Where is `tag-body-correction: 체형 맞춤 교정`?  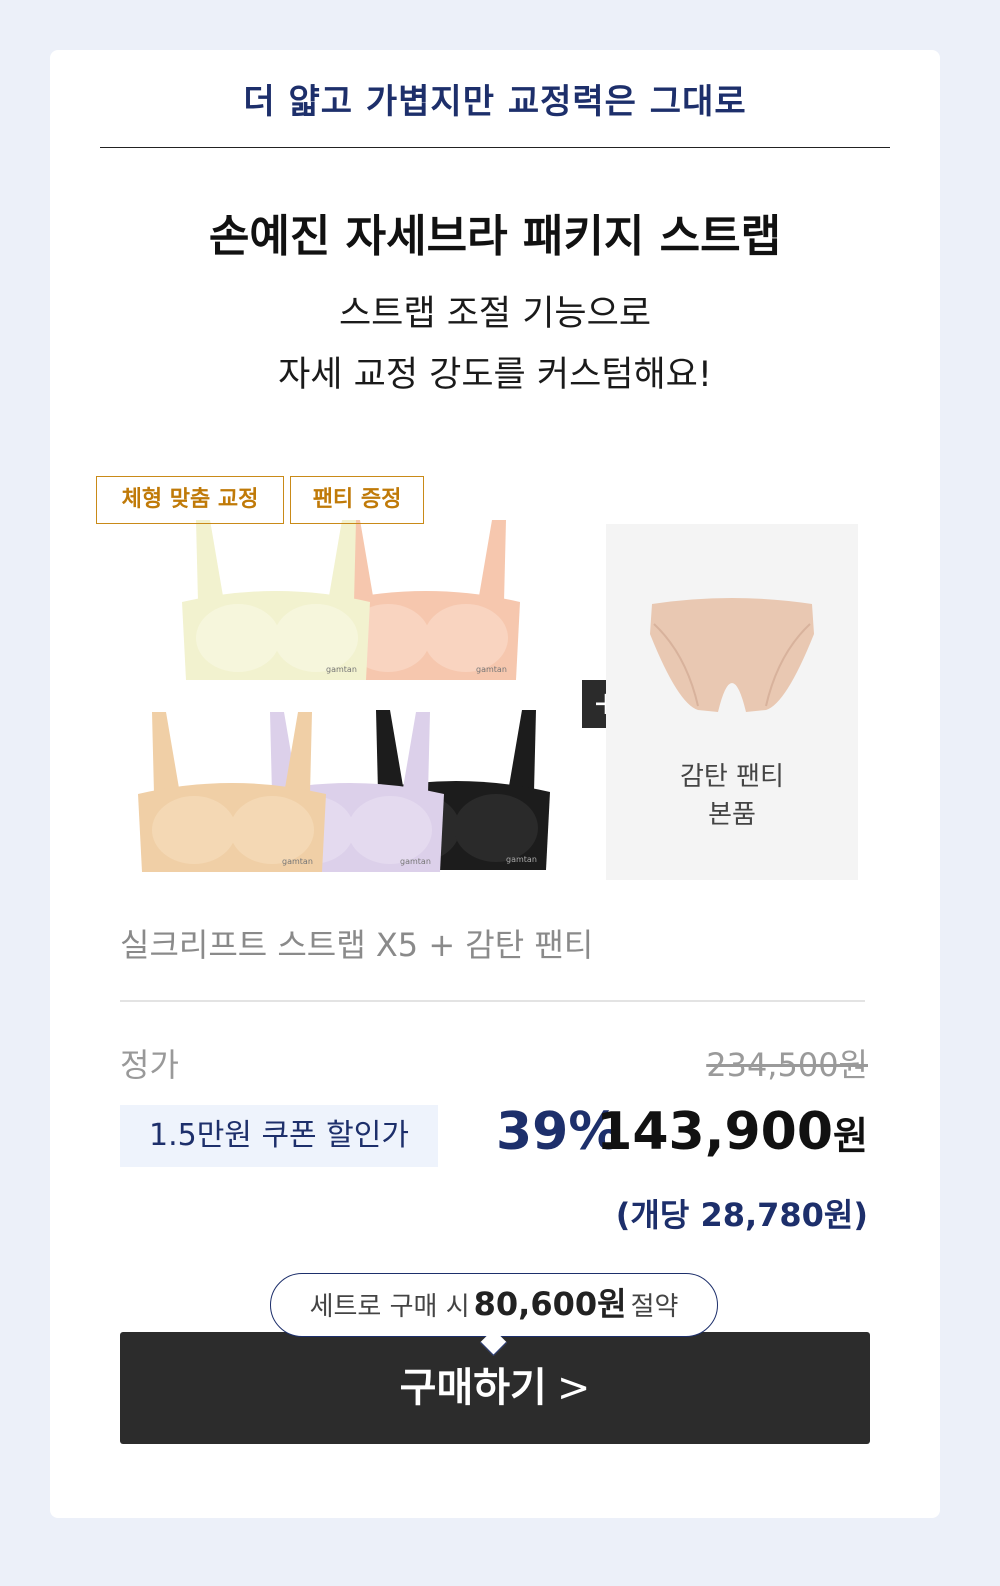
tag-body-correction: 체형 맞춤 교정 is located at coordinates (190, 500).